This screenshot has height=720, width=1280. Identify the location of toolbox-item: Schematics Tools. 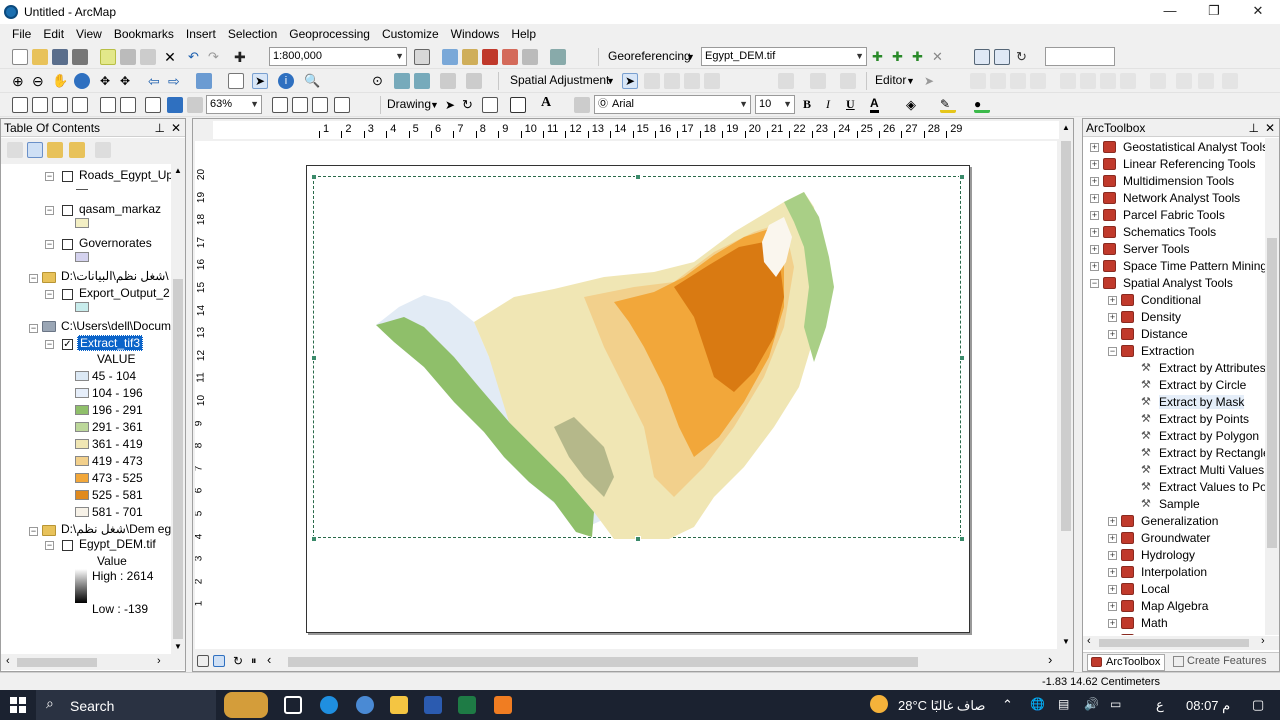
(1169, 232).